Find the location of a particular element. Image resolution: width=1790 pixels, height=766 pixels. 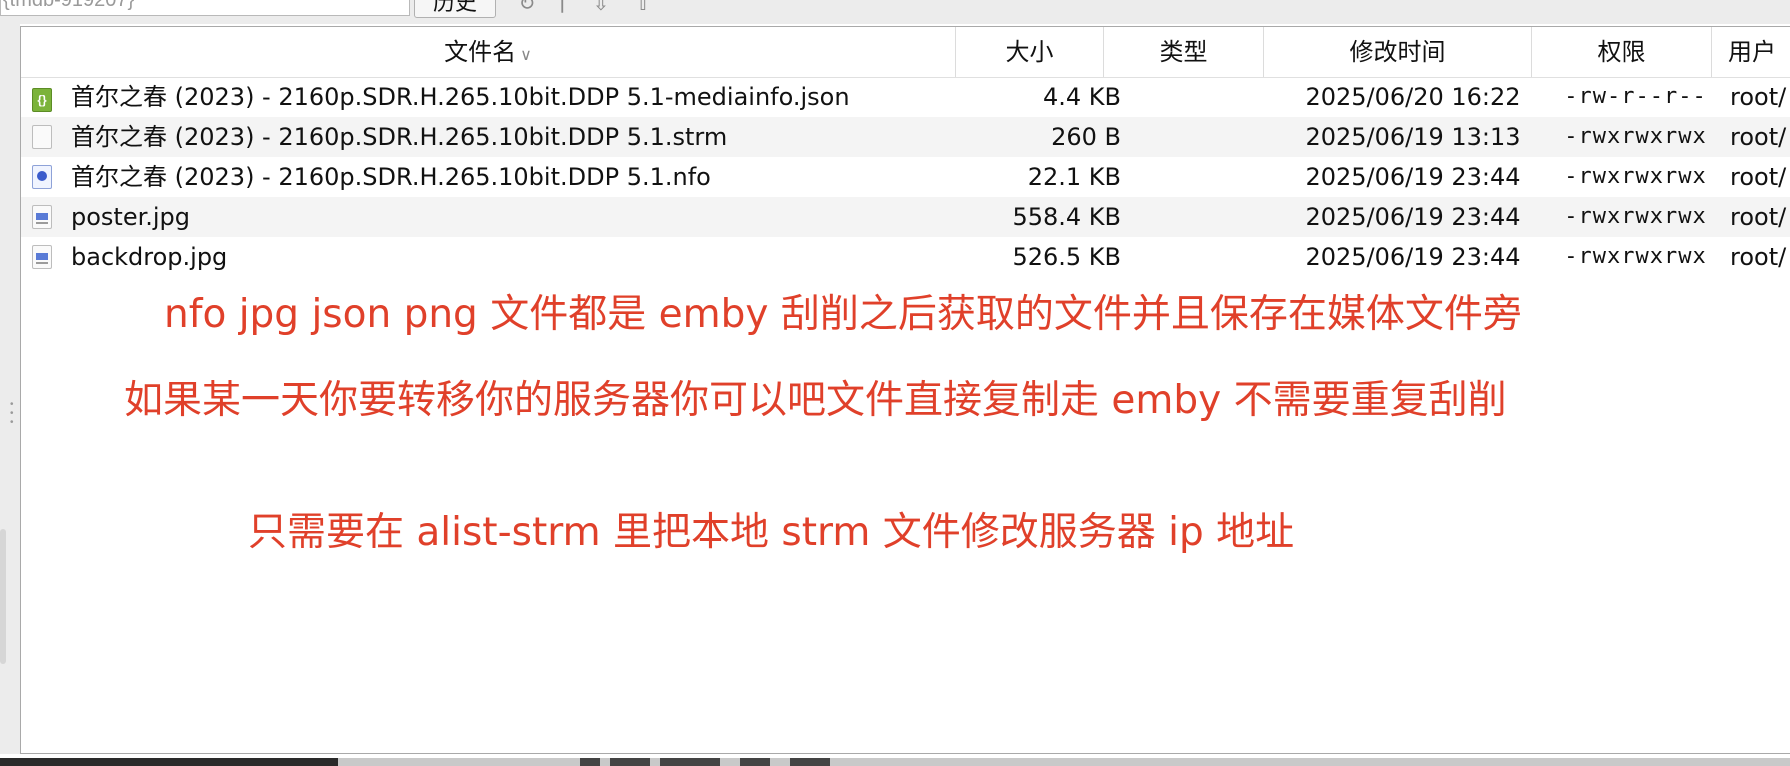

path-input: {tmdb-919207} is located at coordinates (205, 8).